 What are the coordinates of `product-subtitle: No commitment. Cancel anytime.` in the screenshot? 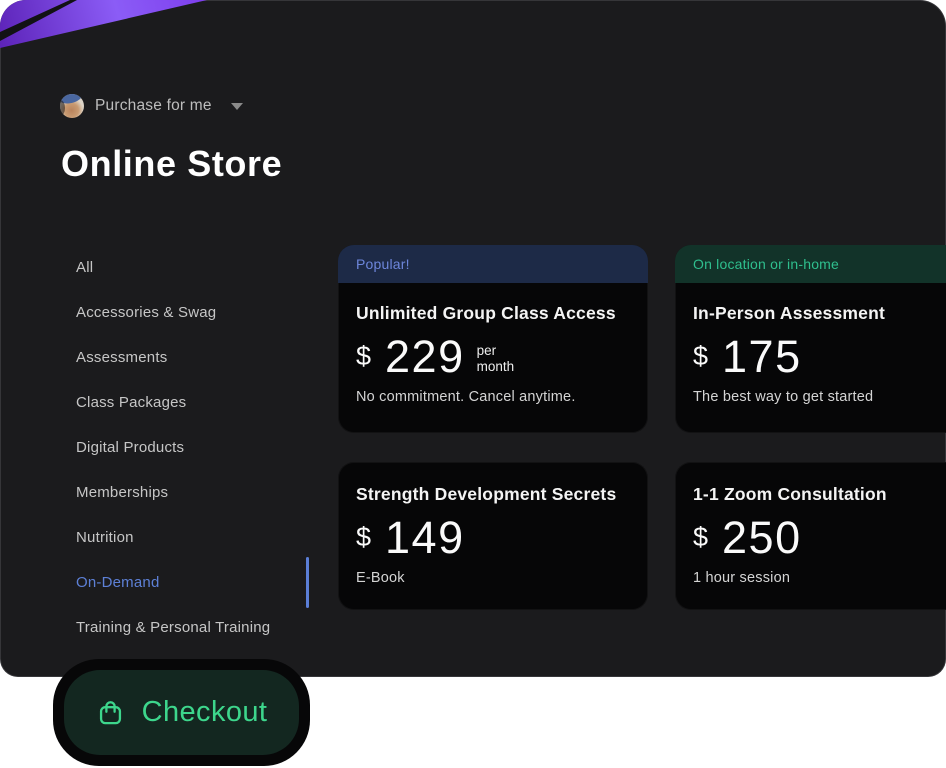 It's located at (466, 396).